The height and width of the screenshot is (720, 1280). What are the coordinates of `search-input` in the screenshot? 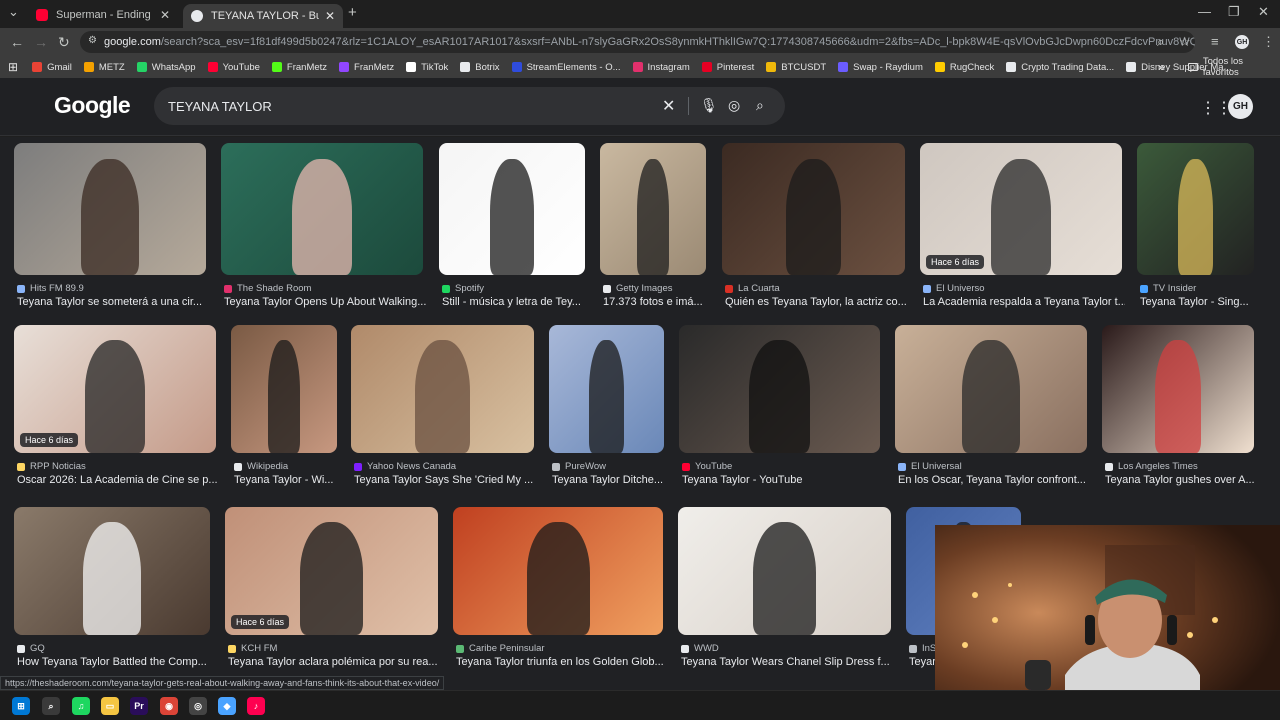 It's located at (408, 106).